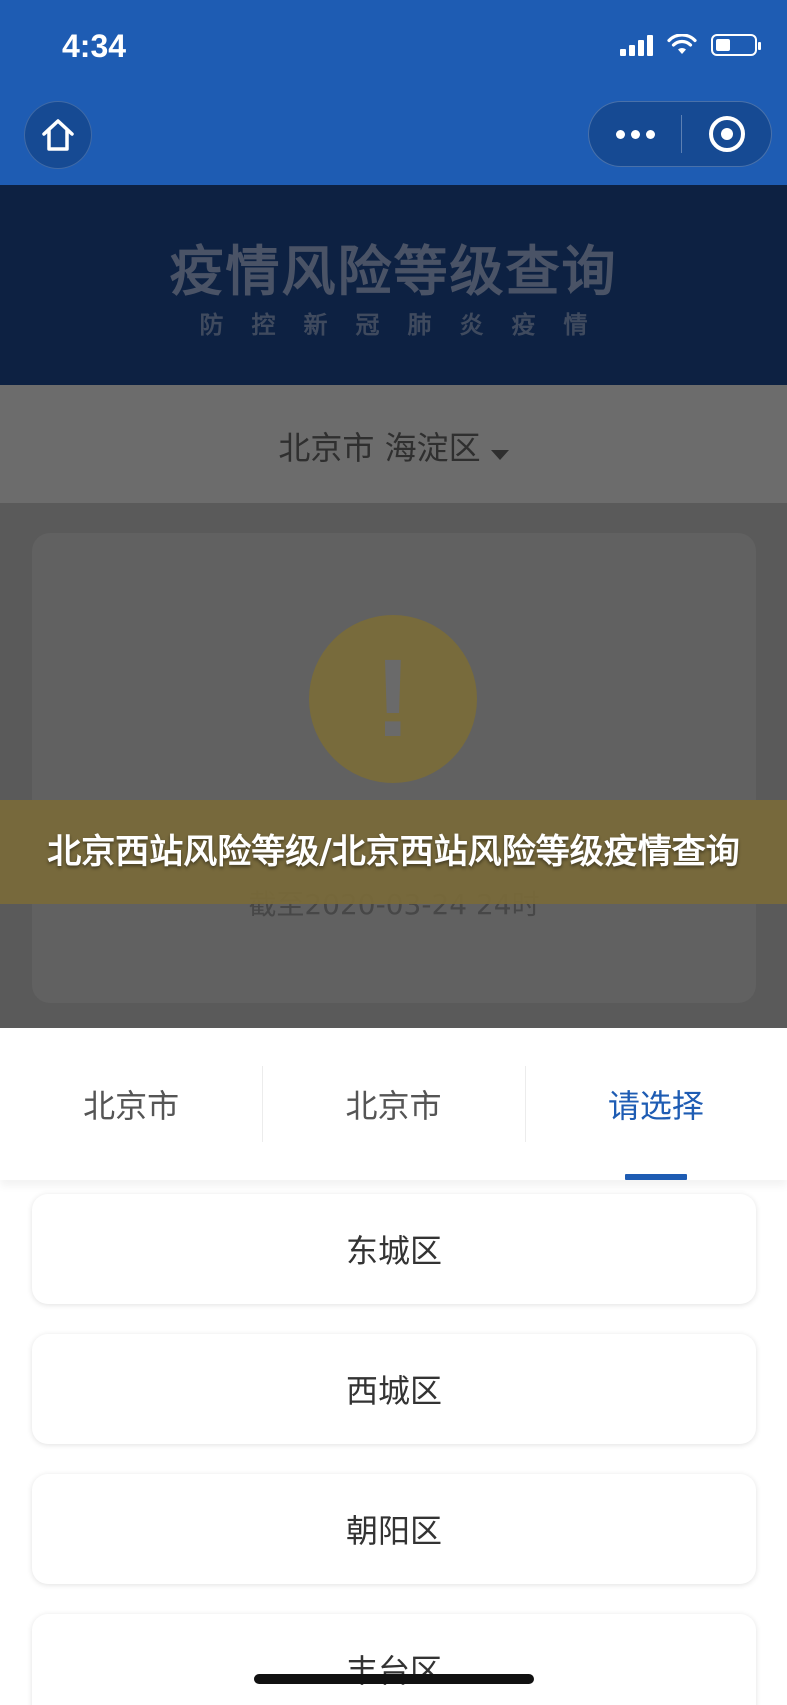 This screenshot has height=1705, width=787. I want to click on region-selector: 北京市 海淀区, so click(393, 444).